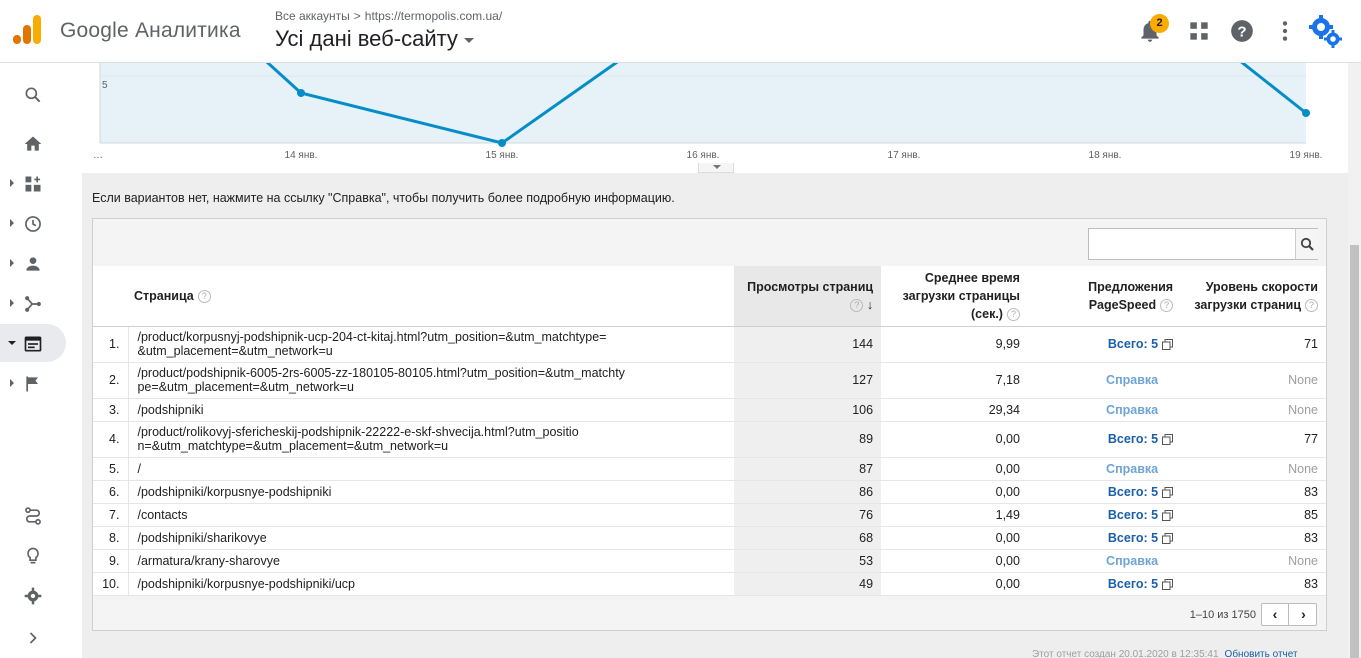 The image size is (1361, 658). What do you see at coordinates (312, 16) in the screenshot?
I see `breadcrumb-accounts: Все аккаунты` at bounding box center [312, 16].